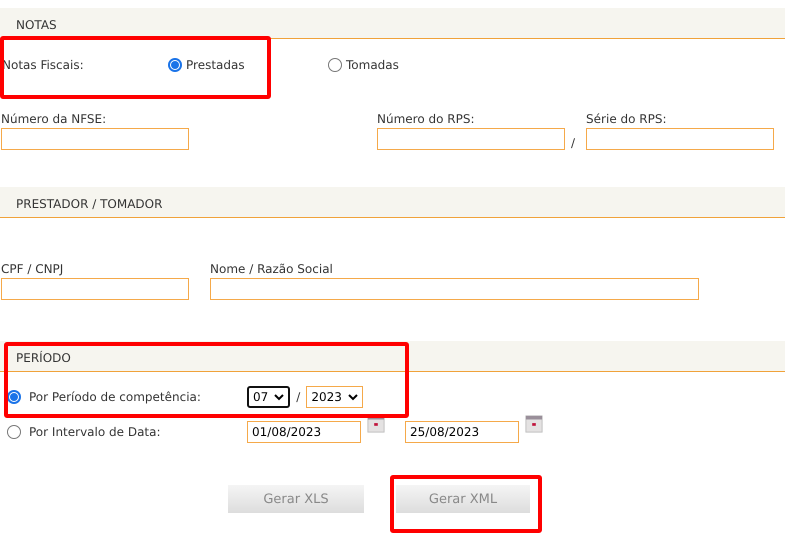 The image size is (785, 542). Describe the element at coordinates (95, 432) in the screenshot. I see `radio-label: Por Intervalo de Data:` at that location.